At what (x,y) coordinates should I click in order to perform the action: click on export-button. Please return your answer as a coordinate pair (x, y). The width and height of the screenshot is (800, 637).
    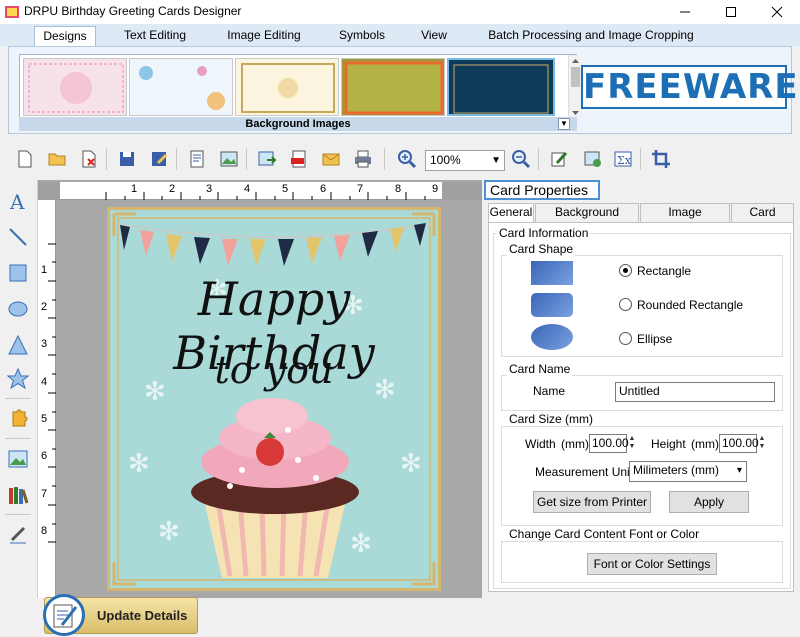
    Looking at the image, I should click on (267, 159).